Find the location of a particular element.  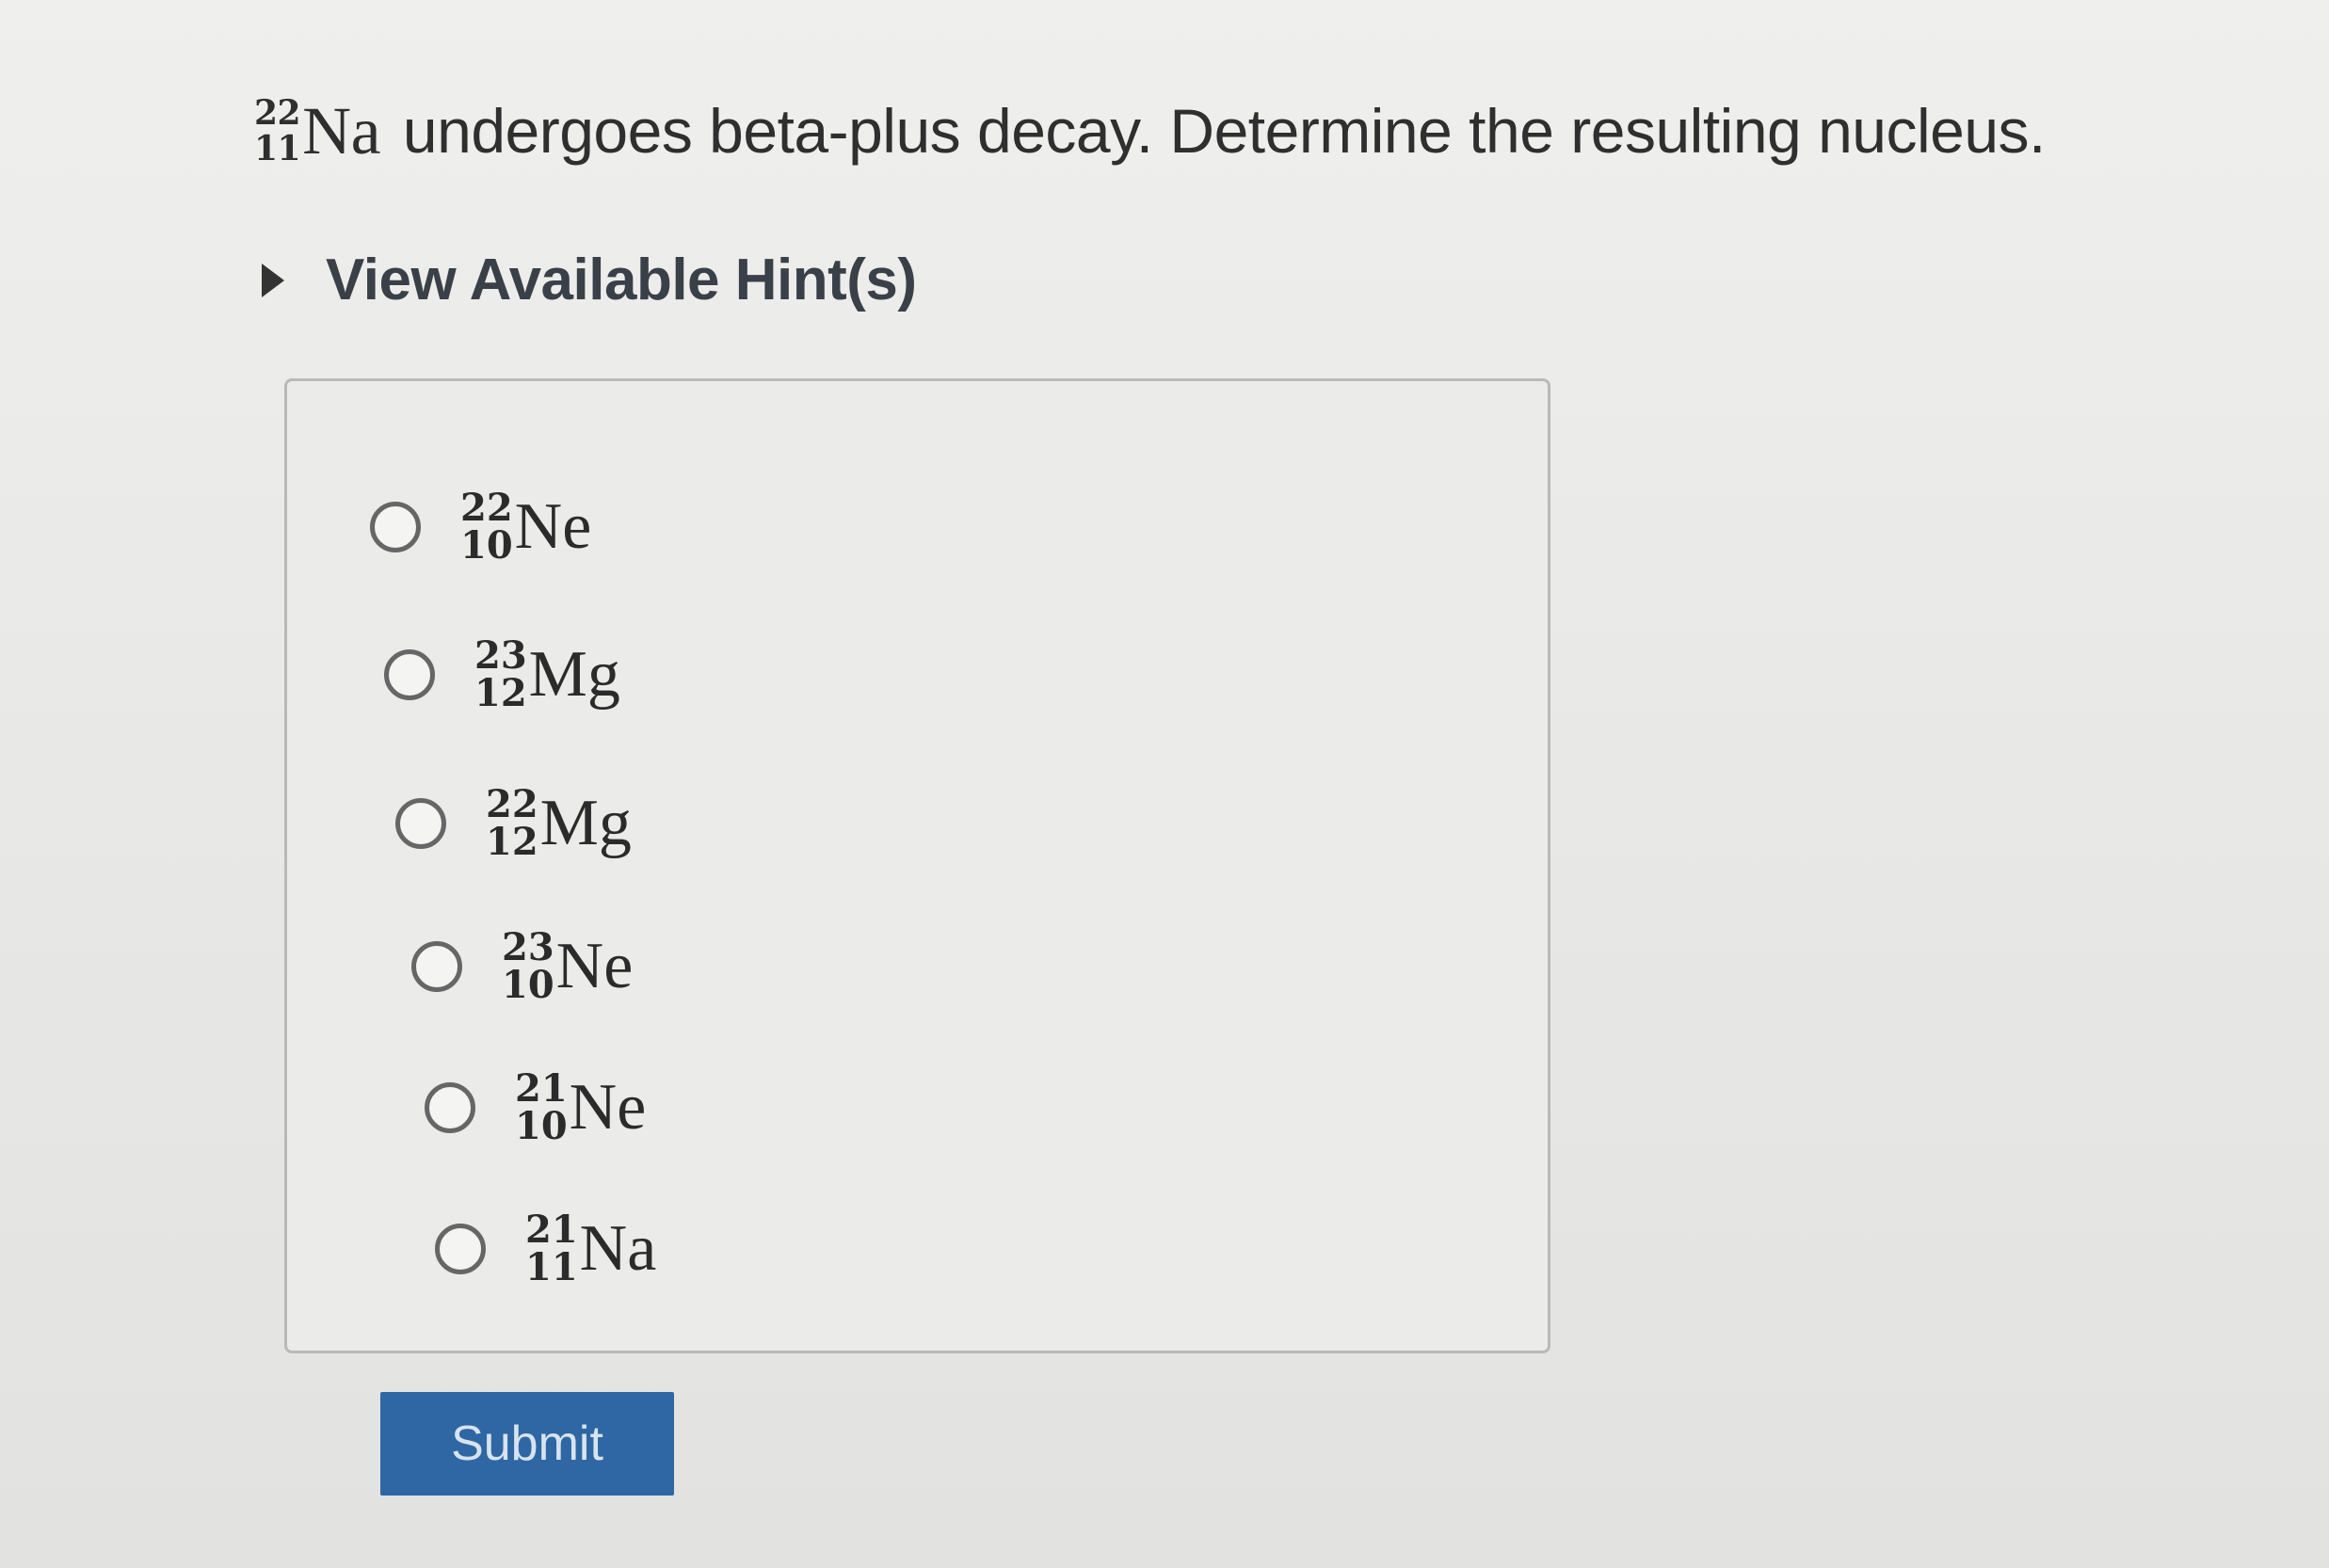

view-hints-label: View Available Hint(s) is located at coordinates (621, 280).